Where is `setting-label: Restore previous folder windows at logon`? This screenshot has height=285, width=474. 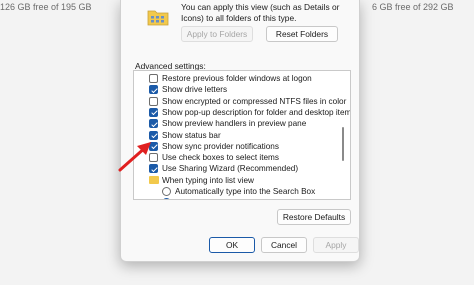 setting-label: Restore previous folder windows at logon is located at coordinates (237, 78).